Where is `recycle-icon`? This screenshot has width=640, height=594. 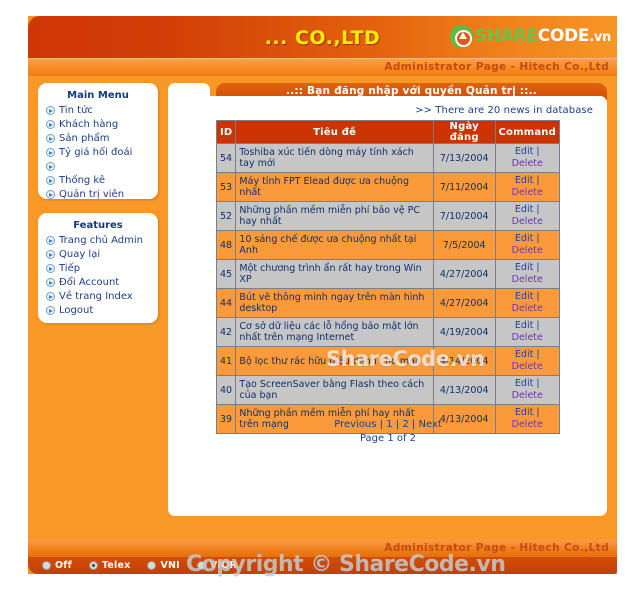
recycle-icon is located at coordinates (461, 36).